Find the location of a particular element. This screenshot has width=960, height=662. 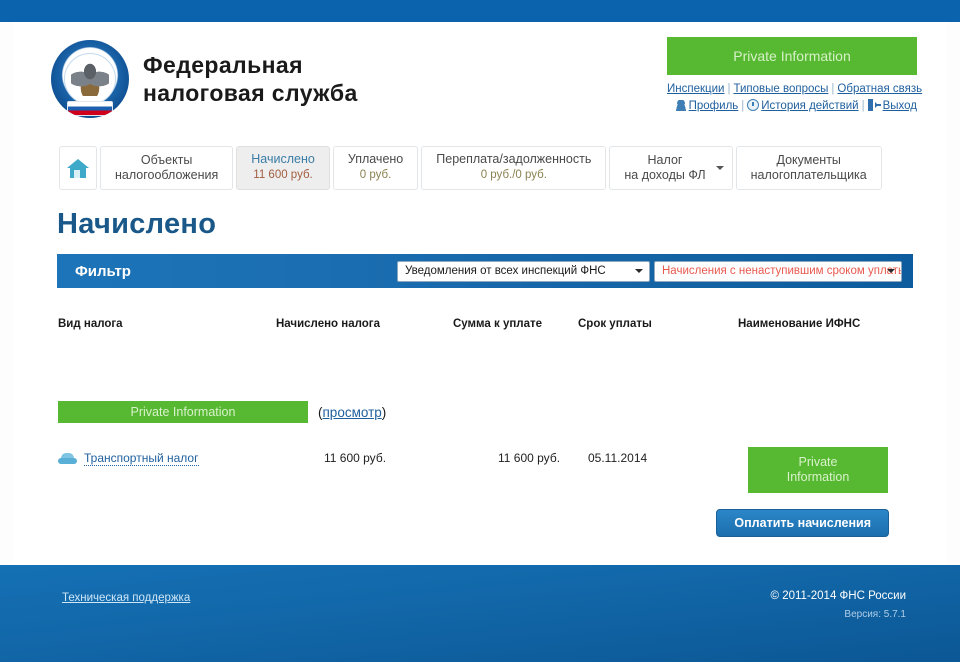

view-notice-link: просмотр is located at coordinates (352, 412).